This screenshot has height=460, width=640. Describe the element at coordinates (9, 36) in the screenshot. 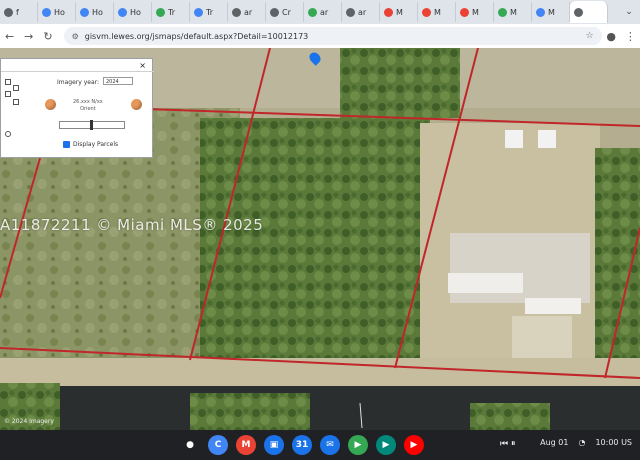

I see `back-icon: ←` at that location.